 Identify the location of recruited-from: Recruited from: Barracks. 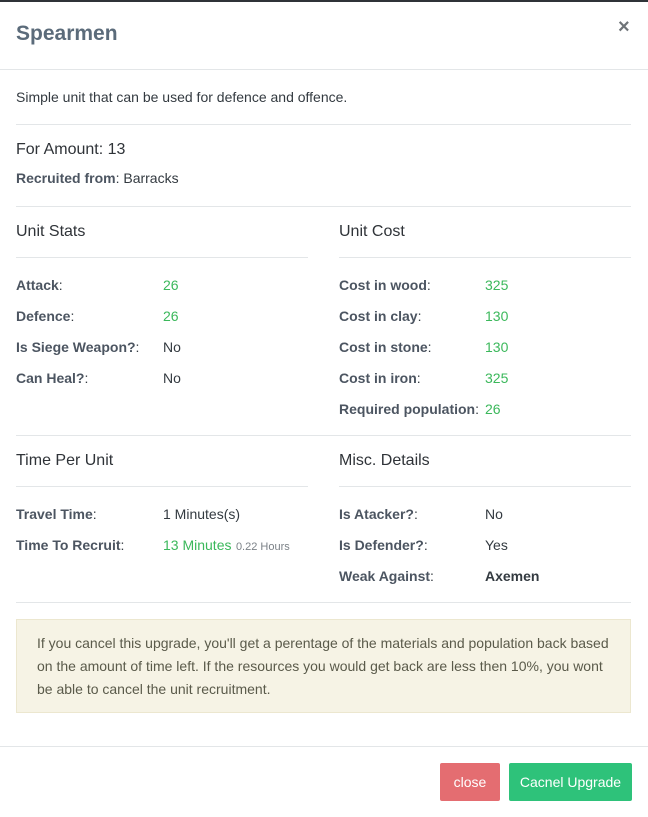
(97, 179).